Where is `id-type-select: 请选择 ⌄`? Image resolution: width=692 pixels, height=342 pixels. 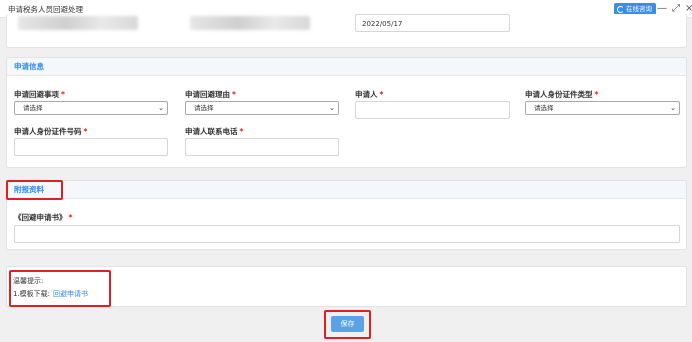 id-type-select: 请选择 ⌄ is located at coordinates (602, 108).